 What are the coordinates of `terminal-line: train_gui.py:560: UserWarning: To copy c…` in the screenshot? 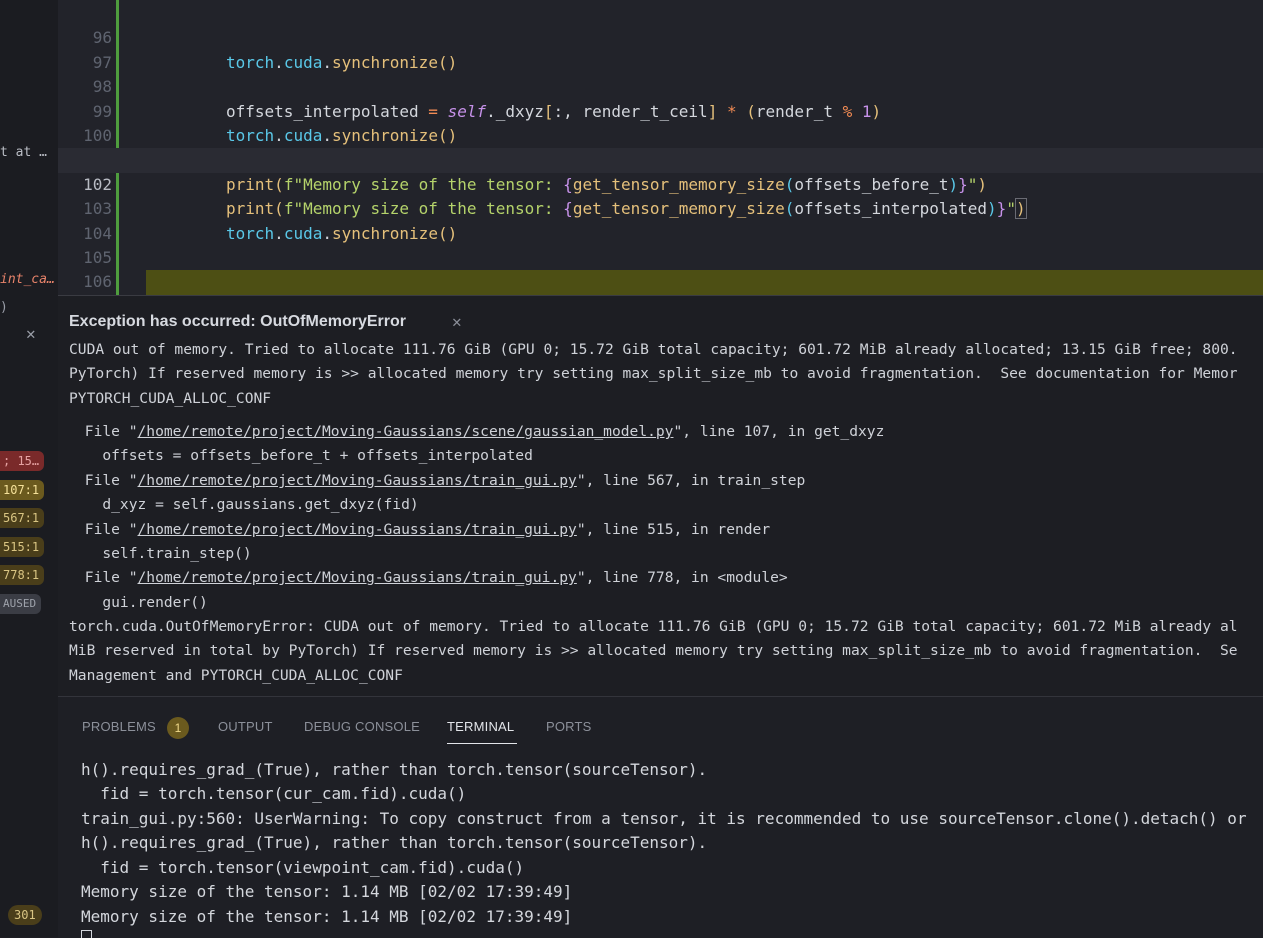 It's located at (664, 818).